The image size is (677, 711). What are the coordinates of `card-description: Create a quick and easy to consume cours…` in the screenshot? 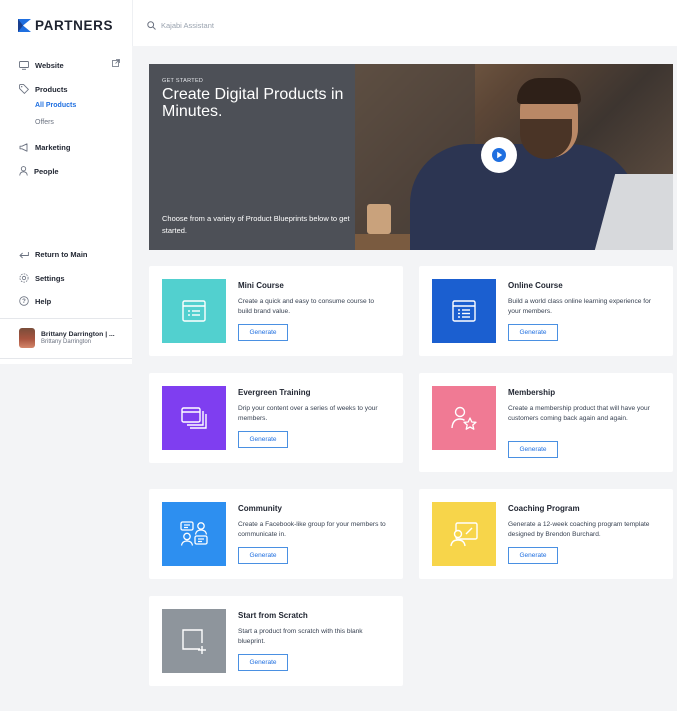 It's located at (306, 306).